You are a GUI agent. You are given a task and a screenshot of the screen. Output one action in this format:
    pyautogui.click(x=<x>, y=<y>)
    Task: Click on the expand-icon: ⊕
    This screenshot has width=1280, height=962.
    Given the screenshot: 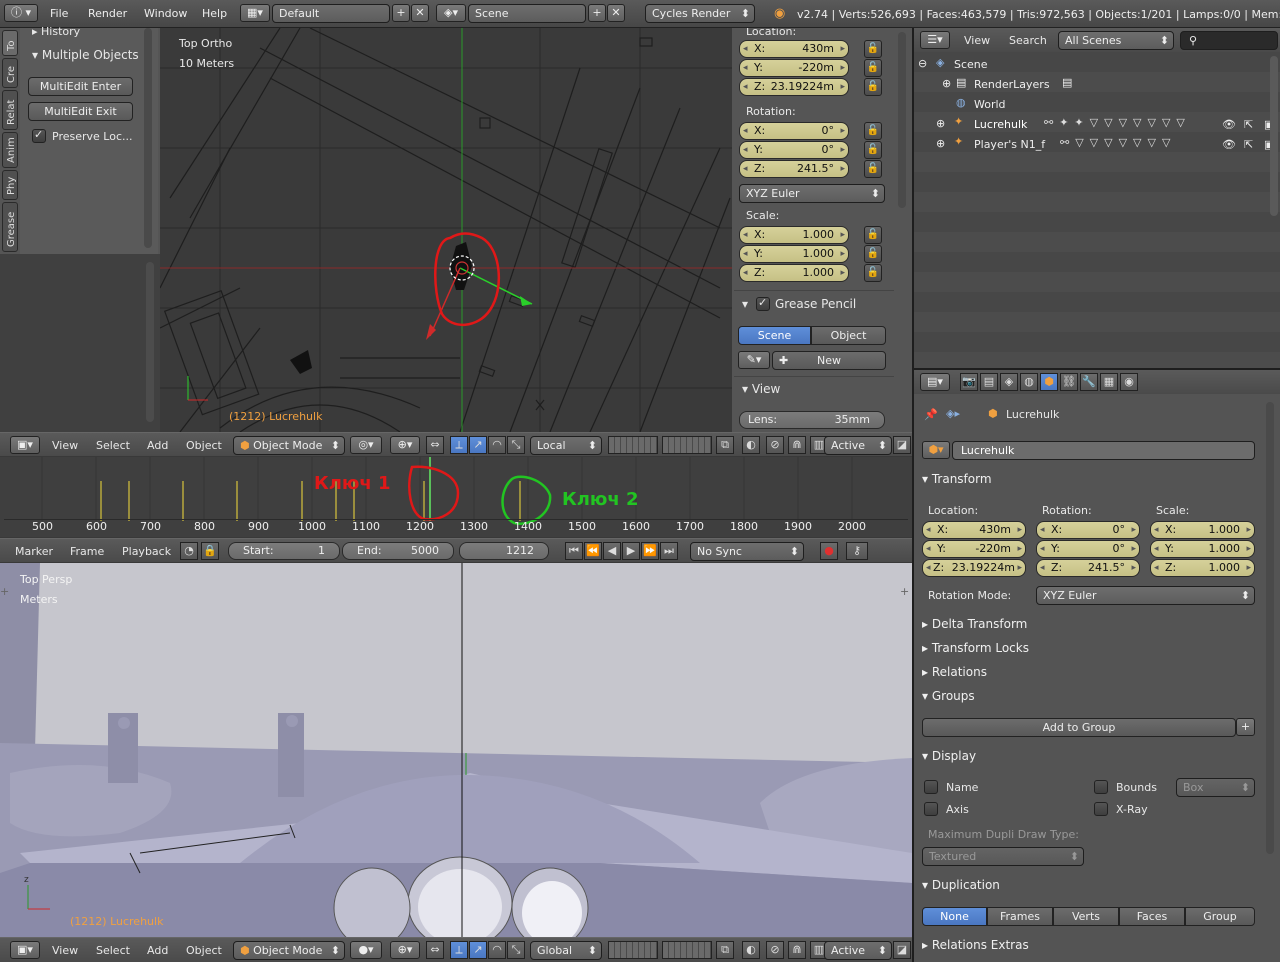 What is the action you would take?
    pyautogui.click(x=946, y=83)
    